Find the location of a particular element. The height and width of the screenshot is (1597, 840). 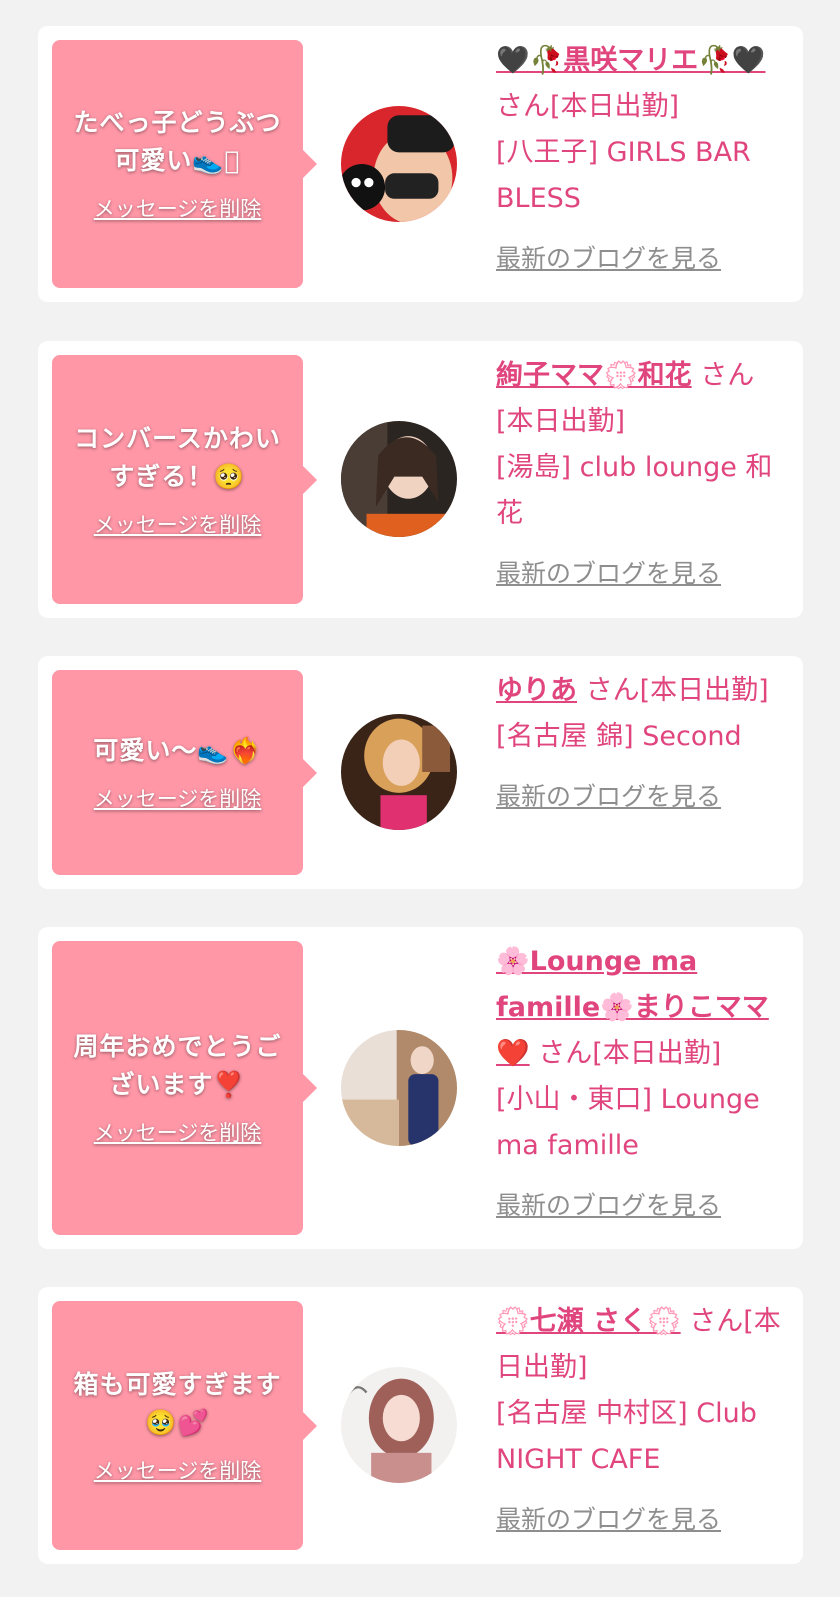

message-text: たべっ子どうぶつ可愛い👟􏿮 is located at coordinates (177, 141).